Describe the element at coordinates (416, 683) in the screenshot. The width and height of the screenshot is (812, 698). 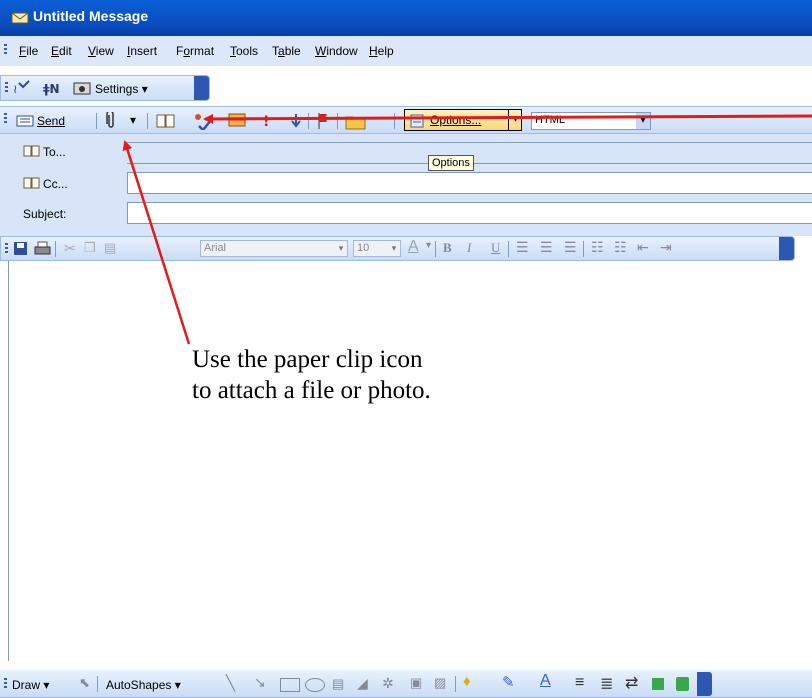
I see `clipart-icon: ▣` at that location.